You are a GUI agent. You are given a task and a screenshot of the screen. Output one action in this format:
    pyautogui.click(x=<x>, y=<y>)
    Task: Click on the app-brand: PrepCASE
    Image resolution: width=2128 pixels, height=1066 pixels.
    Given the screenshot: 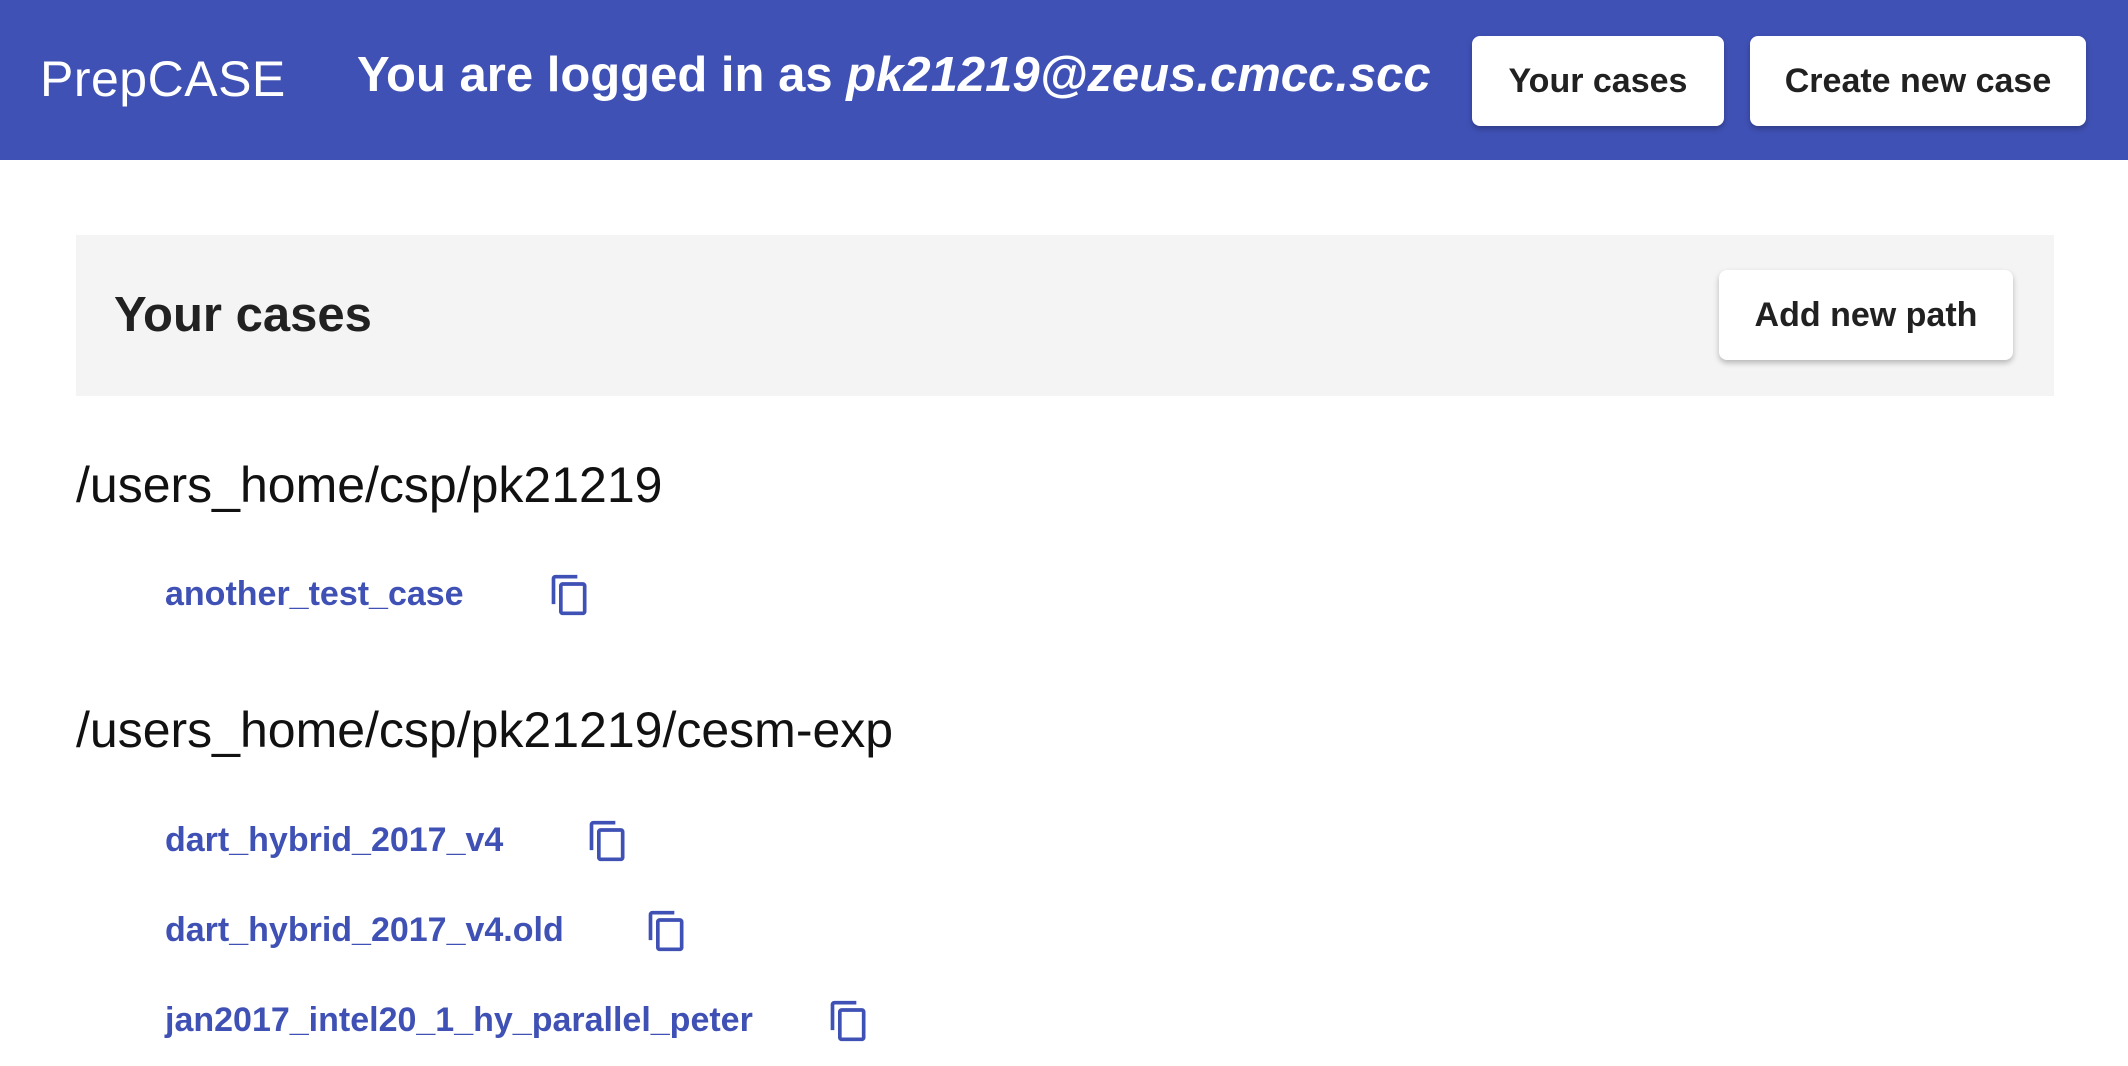 What is the action you would take?
    pyautogui.click(x=163, y=79)
    